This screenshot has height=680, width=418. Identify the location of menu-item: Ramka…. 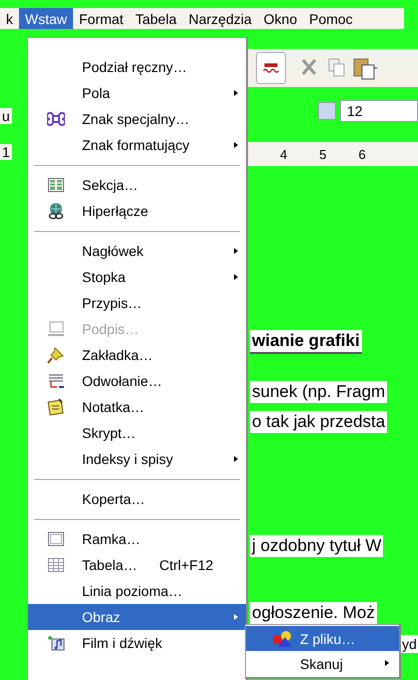
(137, 539).